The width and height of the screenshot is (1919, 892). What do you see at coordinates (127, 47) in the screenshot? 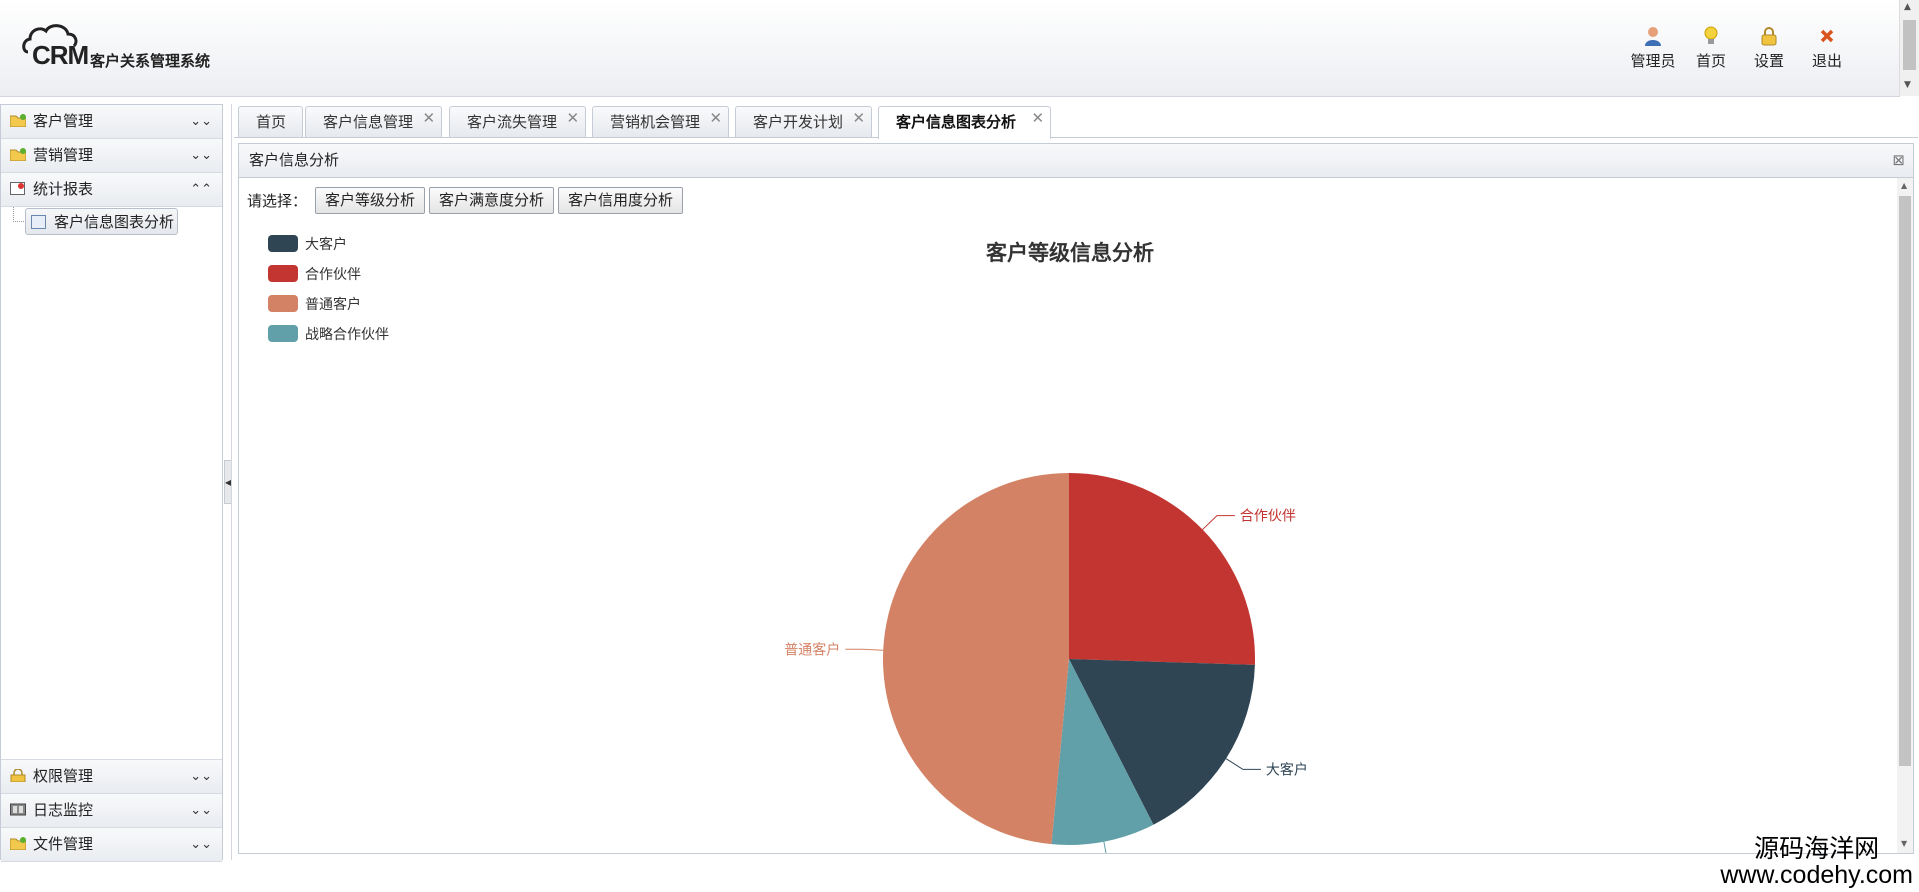
I see `app-logo: CRM 客户关系管理系统` at bounding box center [127, 47].